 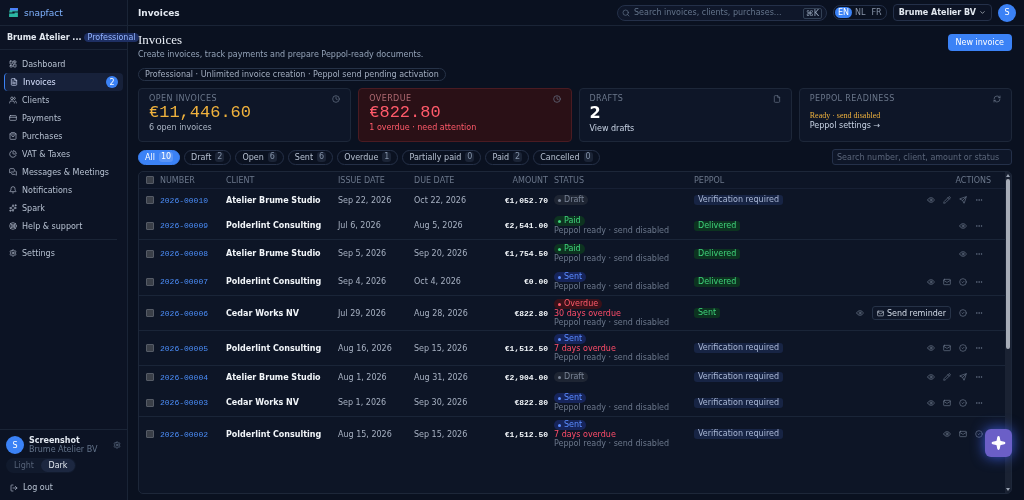 I want to click on status-badge: Draft, so click(x=571, y=200).